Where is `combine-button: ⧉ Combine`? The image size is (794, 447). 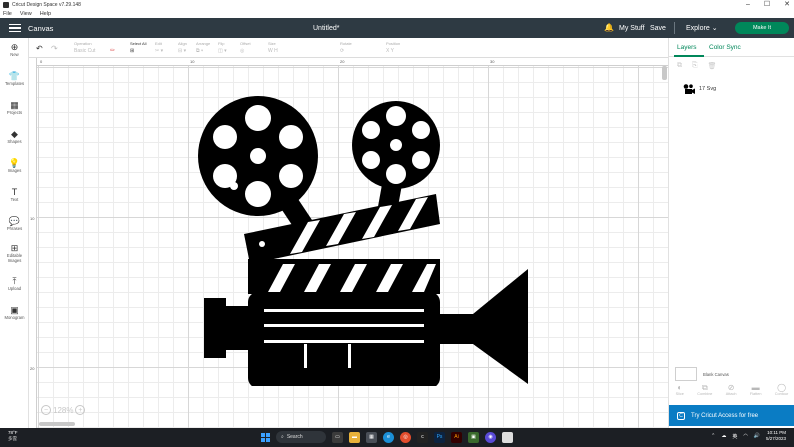 combine-button: ⧉ Combine is located at coordinates (704, 392).